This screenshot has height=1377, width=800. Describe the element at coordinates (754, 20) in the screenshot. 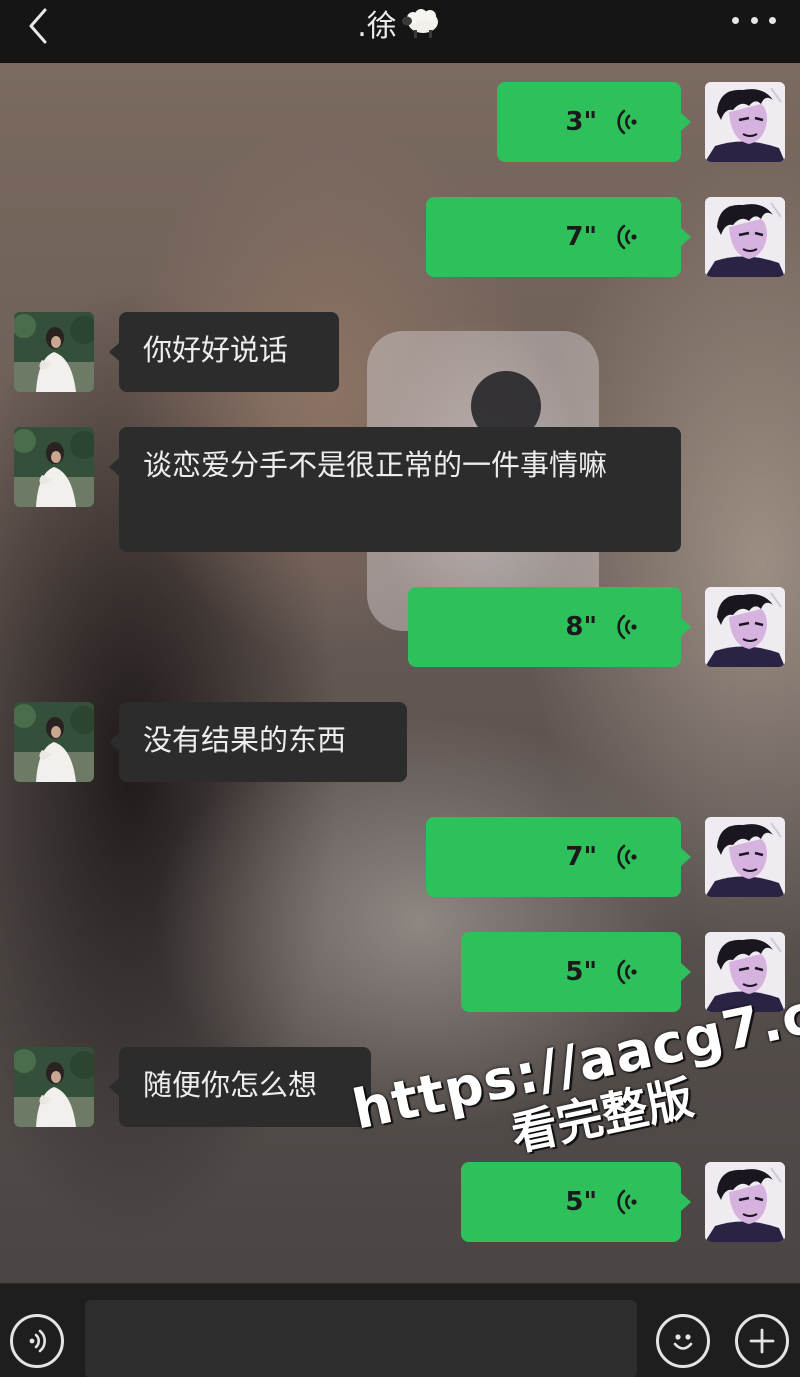

I see `more-options-button` at that location.